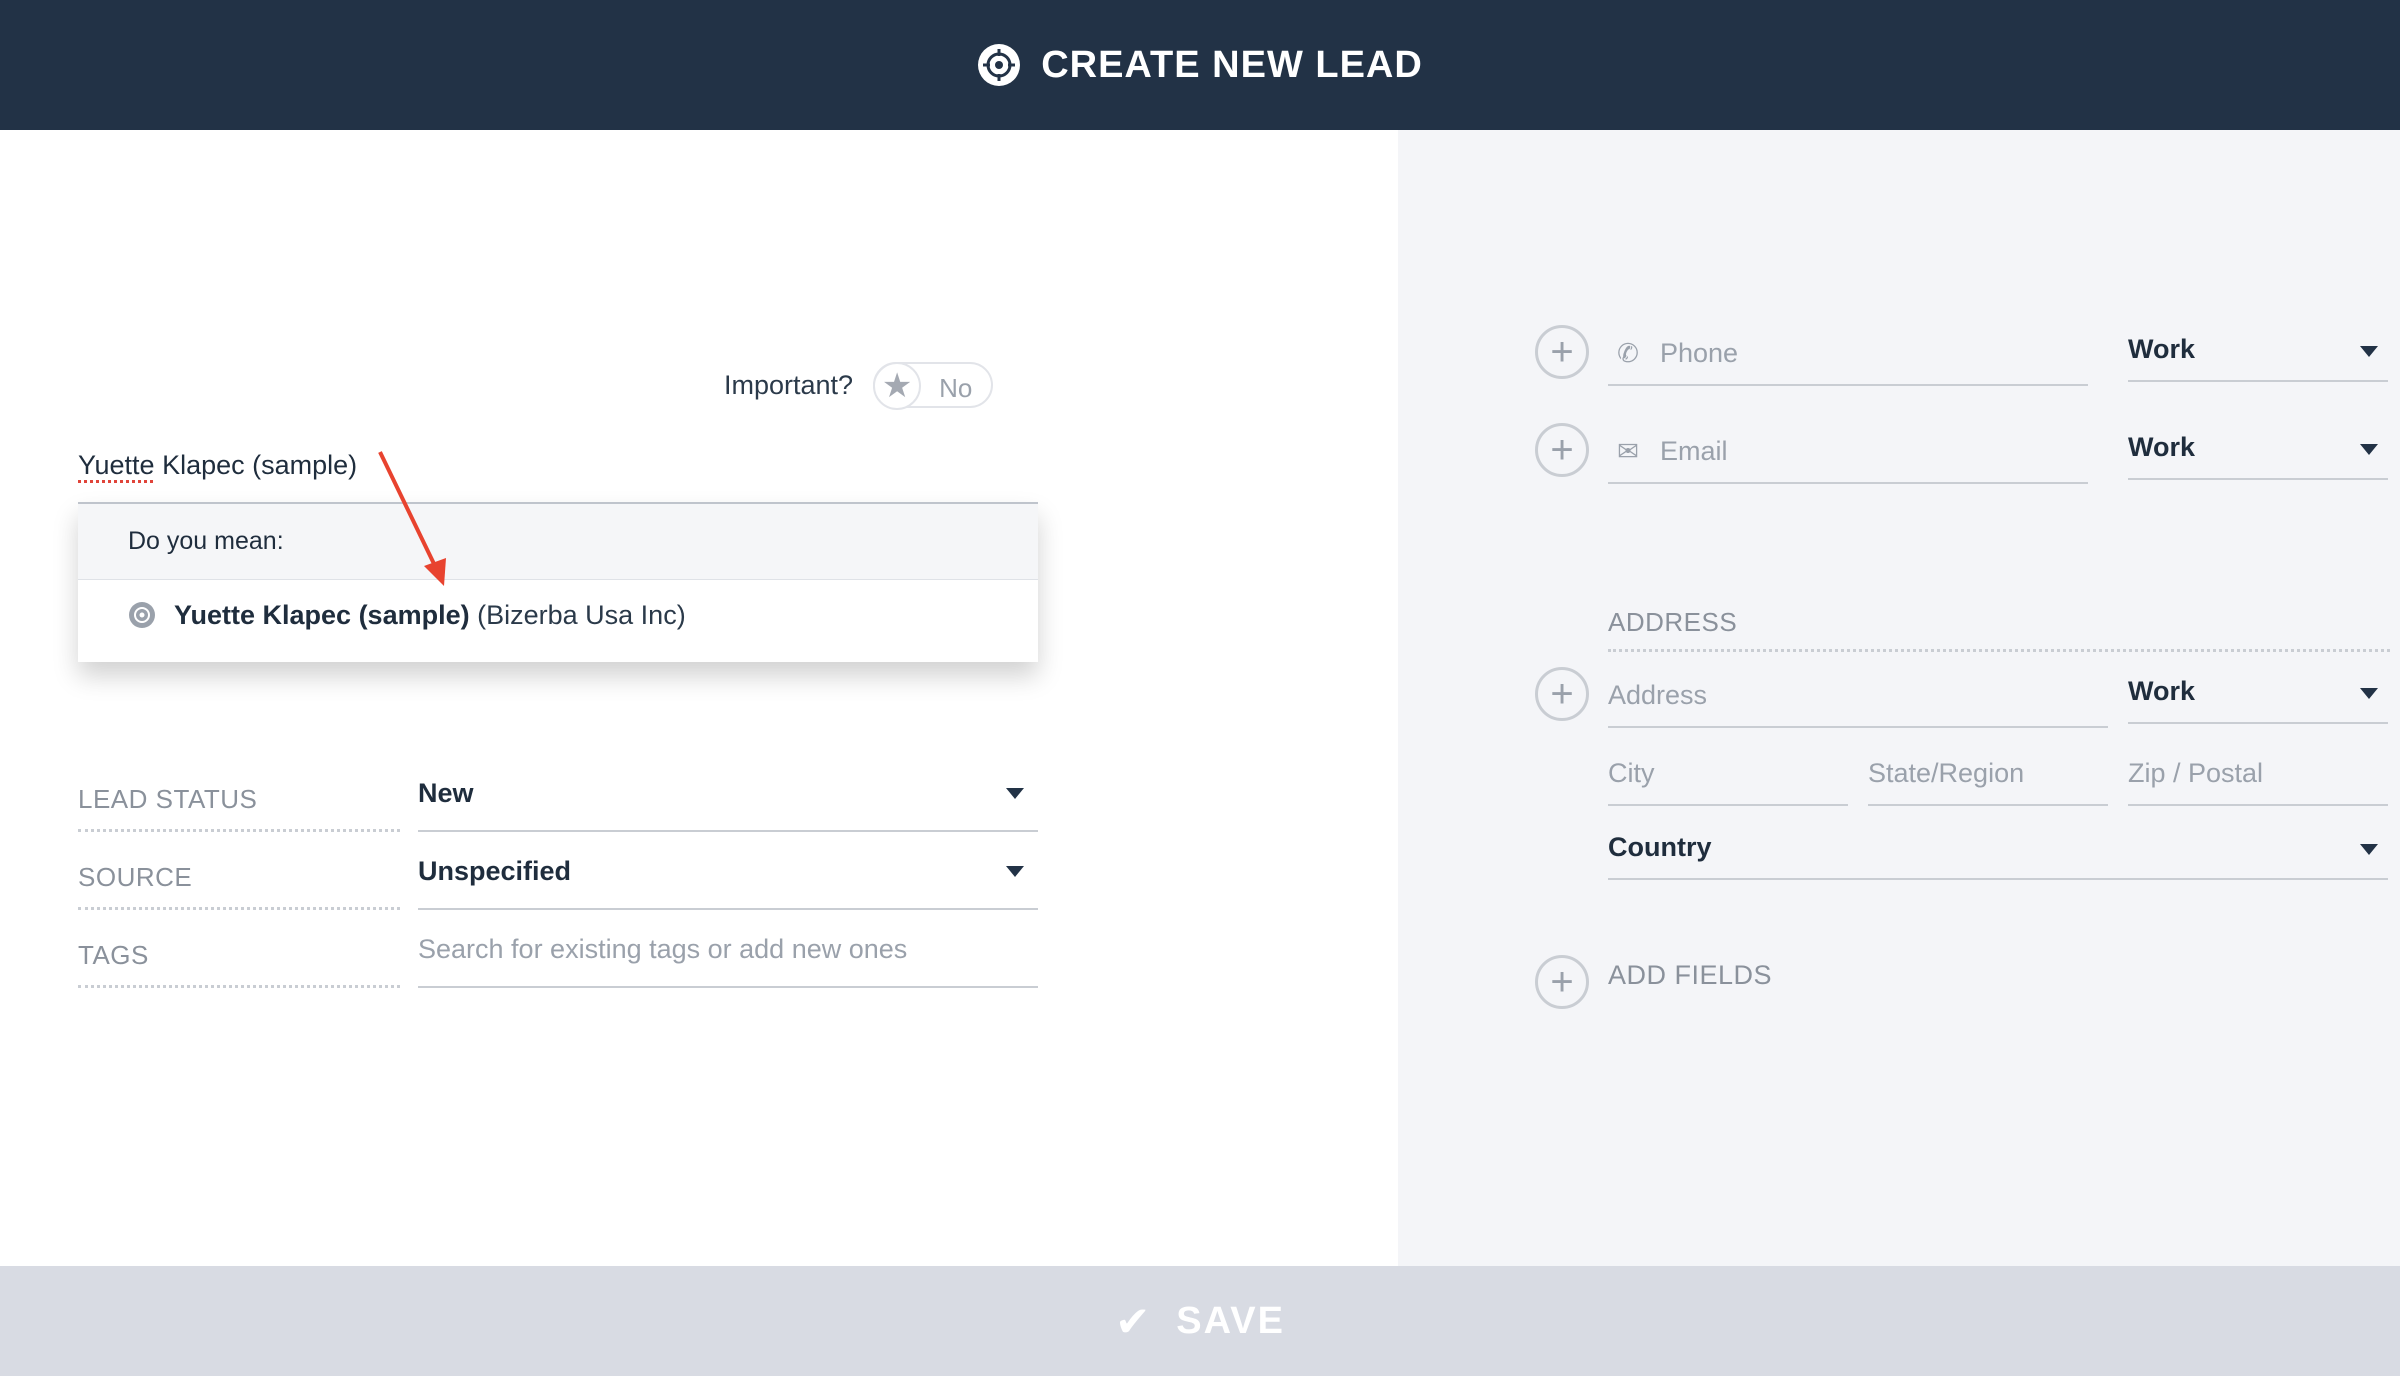 The height and width of the screenshot is (1376, 2400). Describe the element at coordinates (1230, 1320) in the screenshot. I see `save-button-label: SAVE` at that location.